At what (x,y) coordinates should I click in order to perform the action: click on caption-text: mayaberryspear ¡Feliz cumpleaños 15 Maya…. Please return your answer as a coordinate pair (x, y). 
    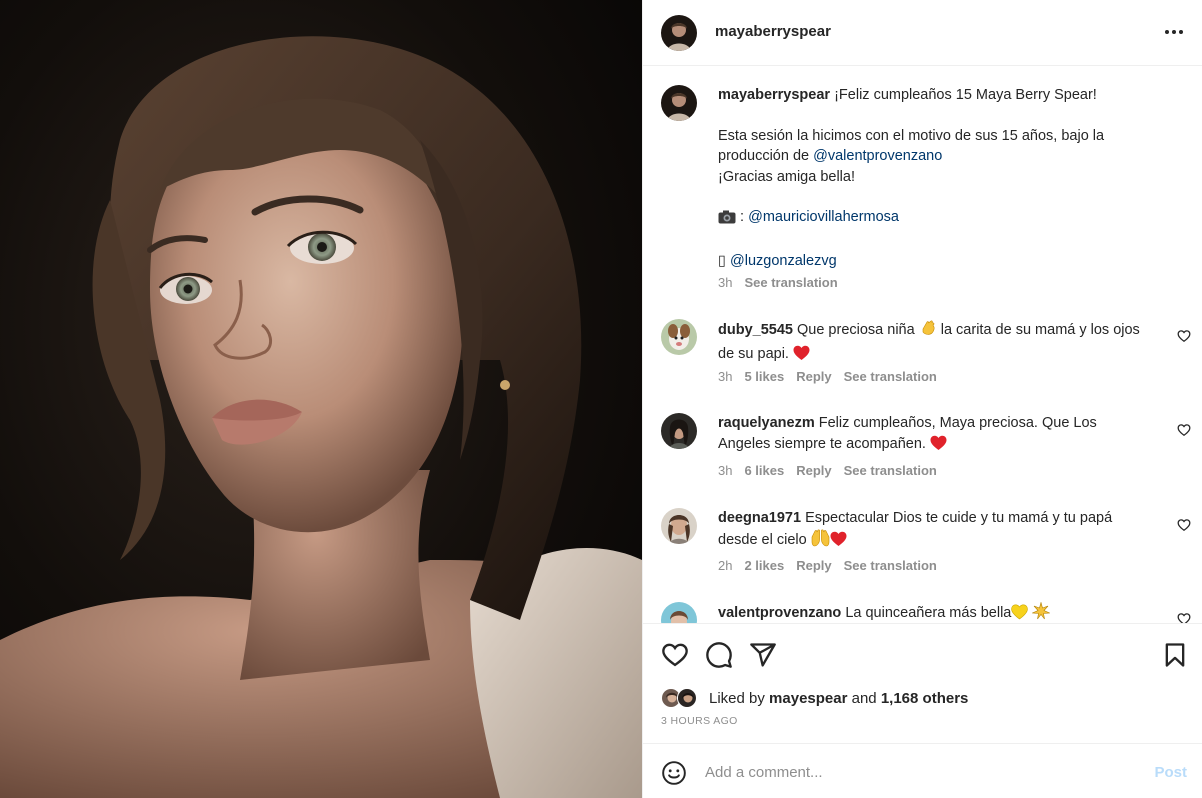
    Looking at the image, I should click on (933, 178).